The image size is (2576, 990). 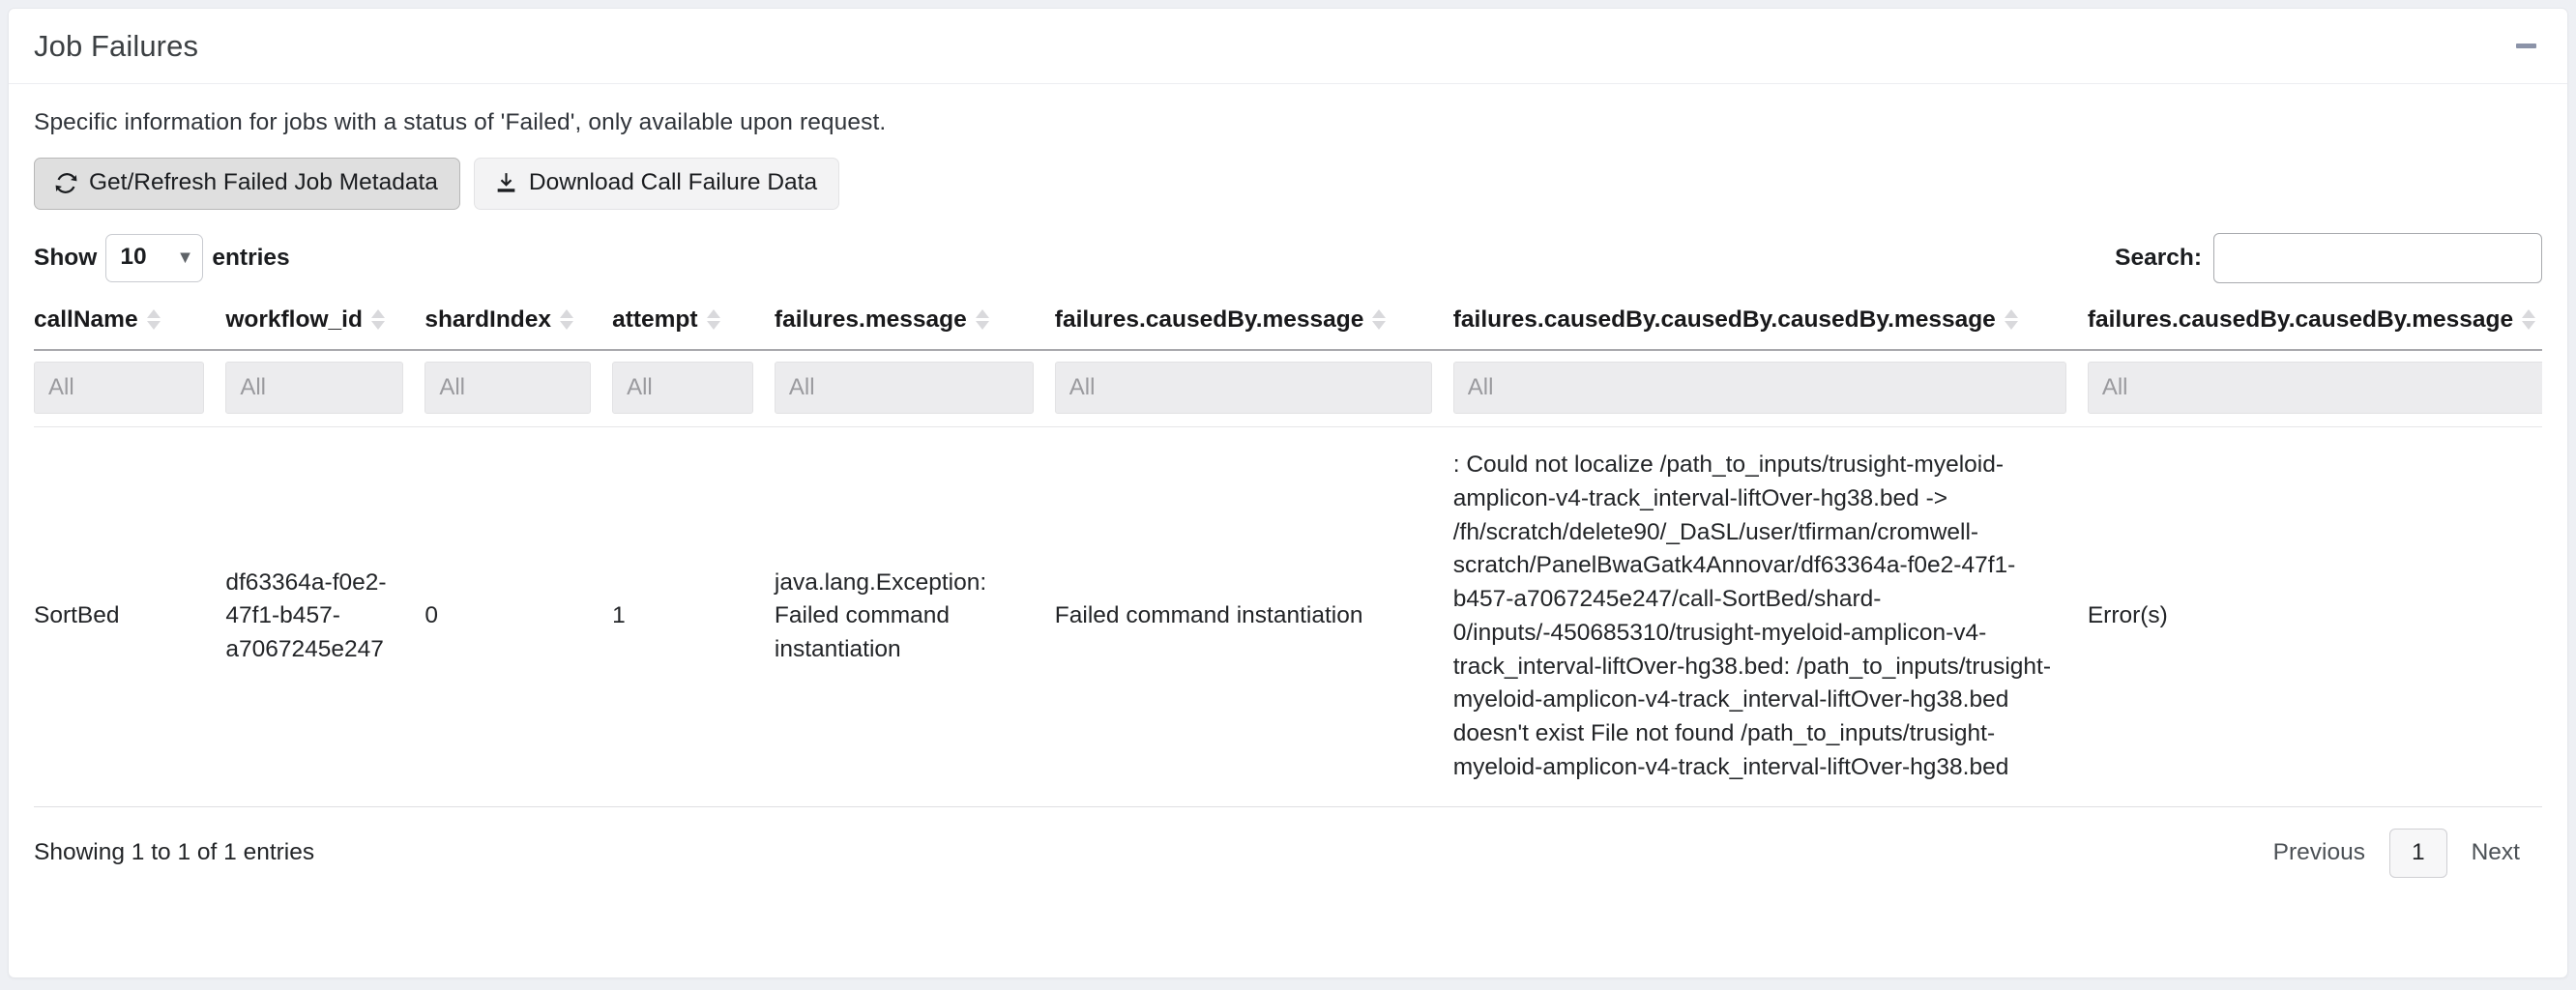 I want to click on download-call-failure-data-button: Download Call Failure Data, so click(x=656, y=184).